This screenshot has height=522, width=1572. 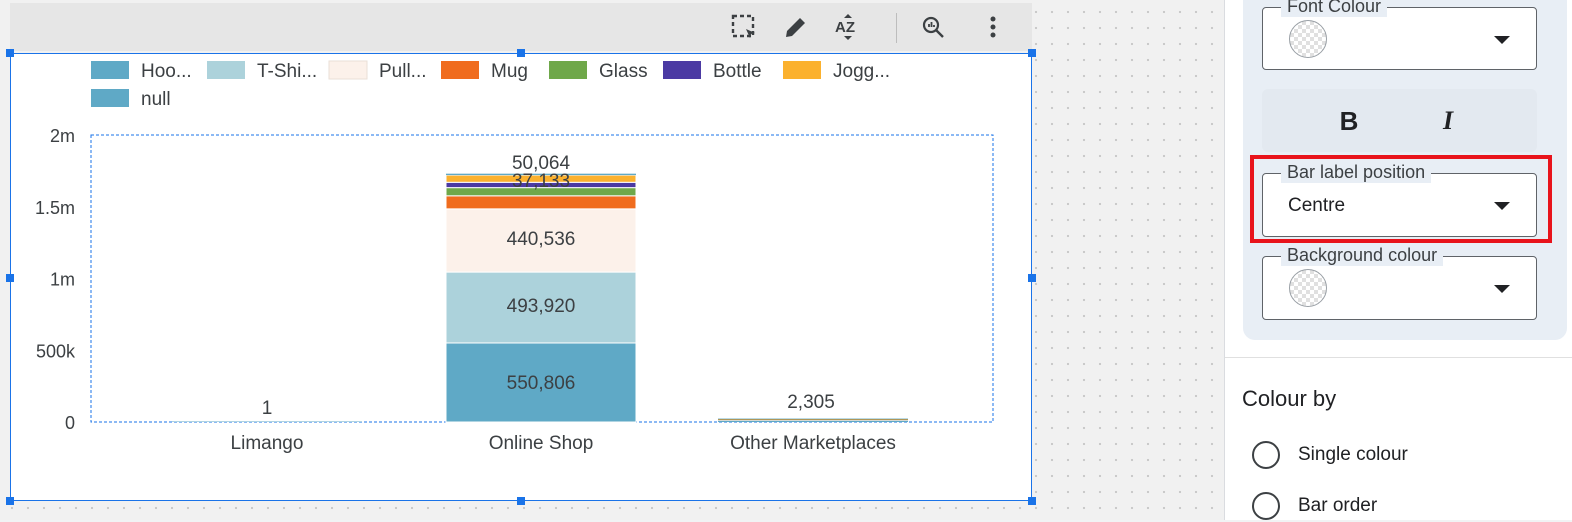 I want to click on bar-data-label: 493,920, so click(x=541, y=306).